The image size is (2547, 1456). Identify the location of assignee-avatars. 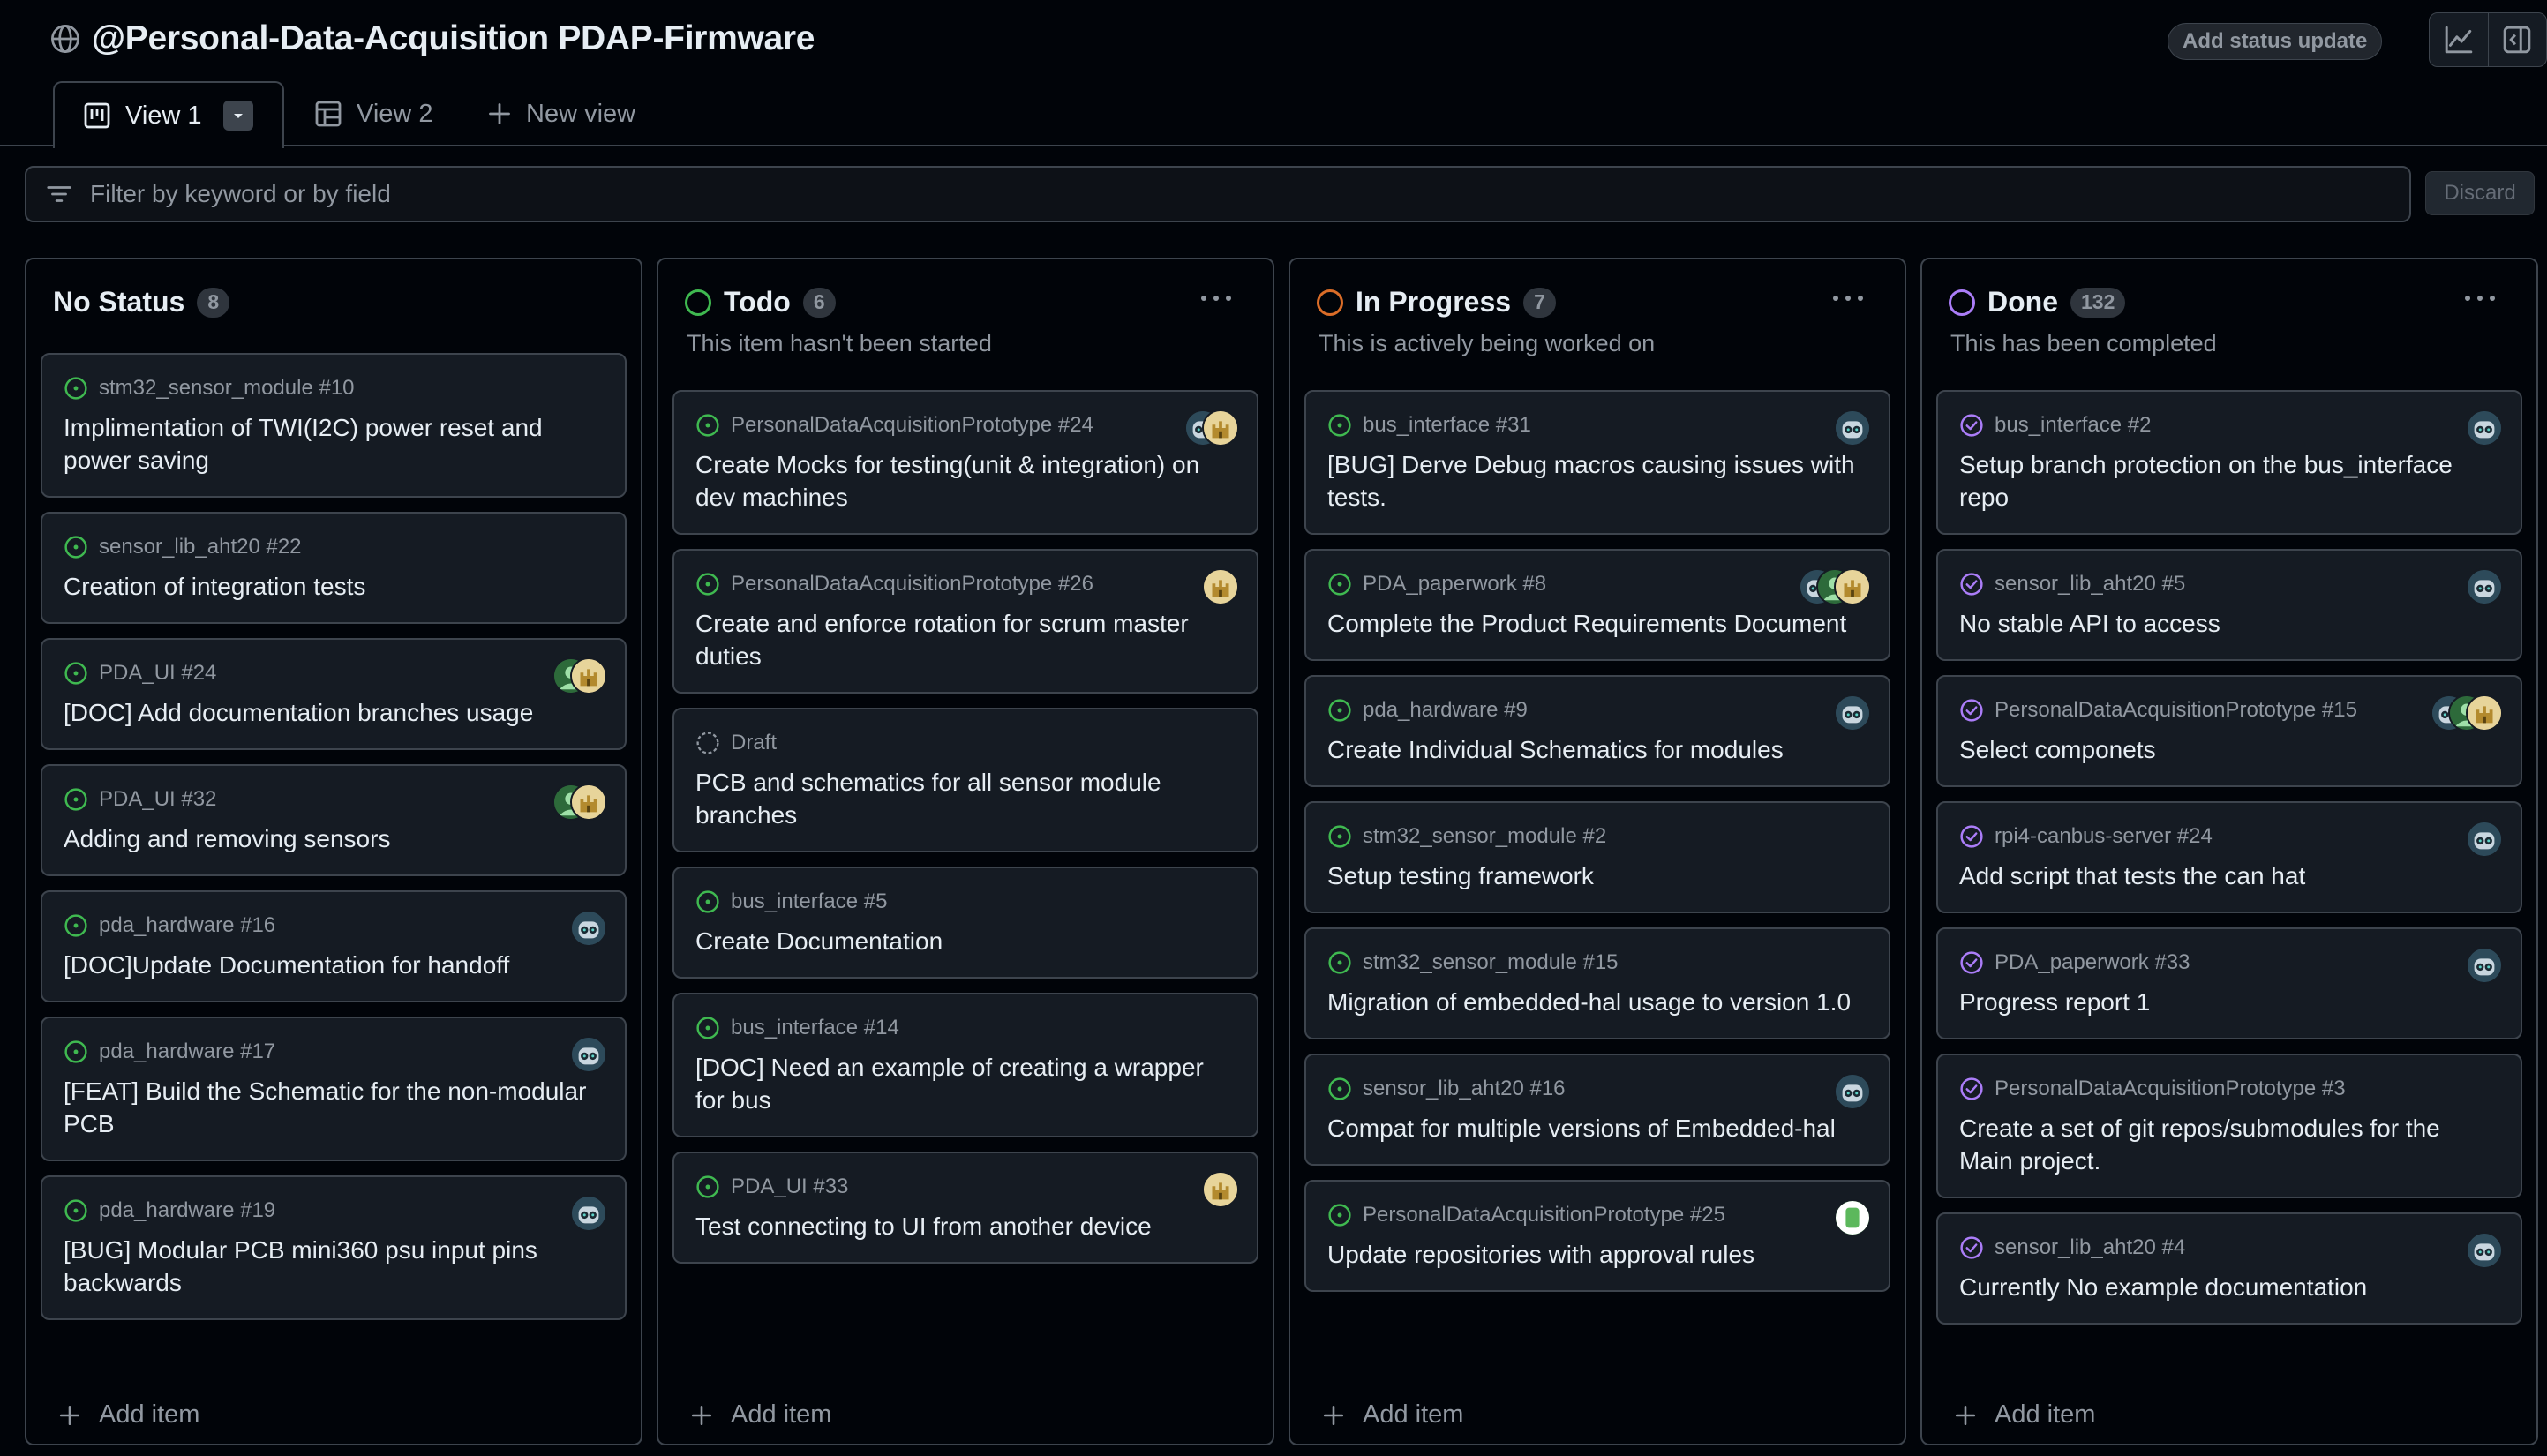
(1221, 1189).